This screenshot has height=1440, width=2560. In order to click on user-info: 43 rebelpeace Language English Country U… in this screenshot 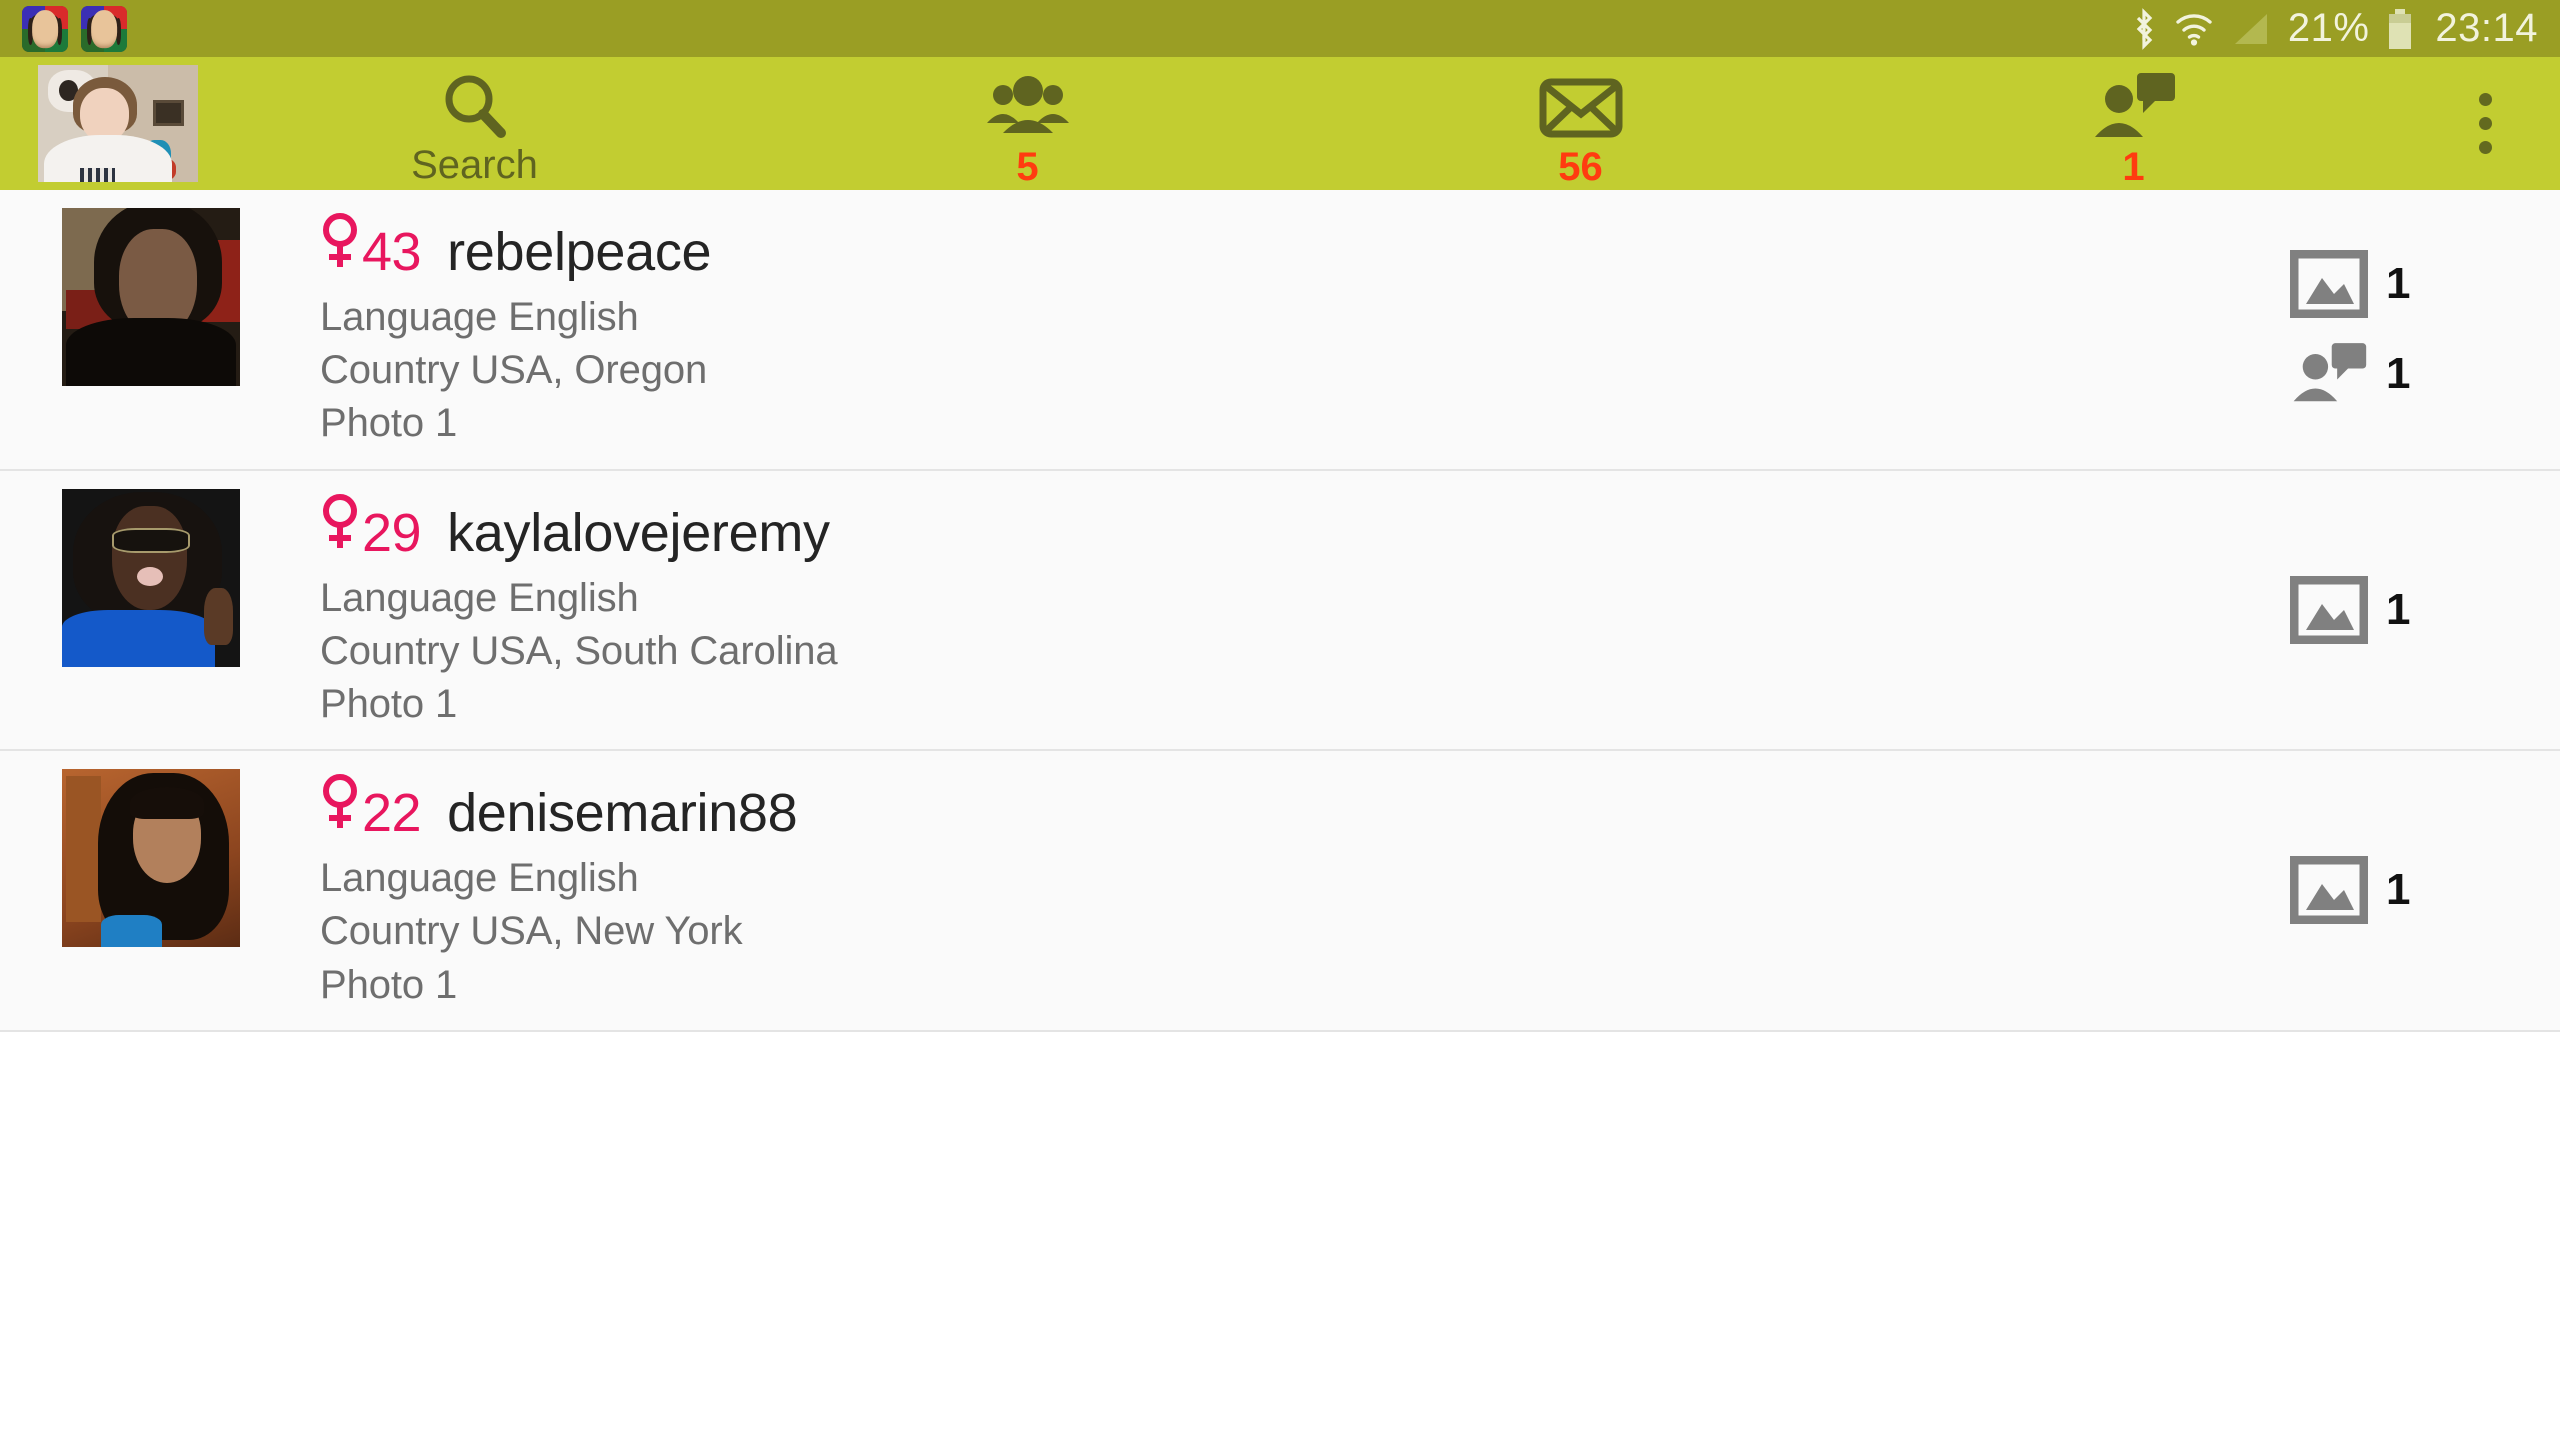, I will do `click(1295, 329)`.